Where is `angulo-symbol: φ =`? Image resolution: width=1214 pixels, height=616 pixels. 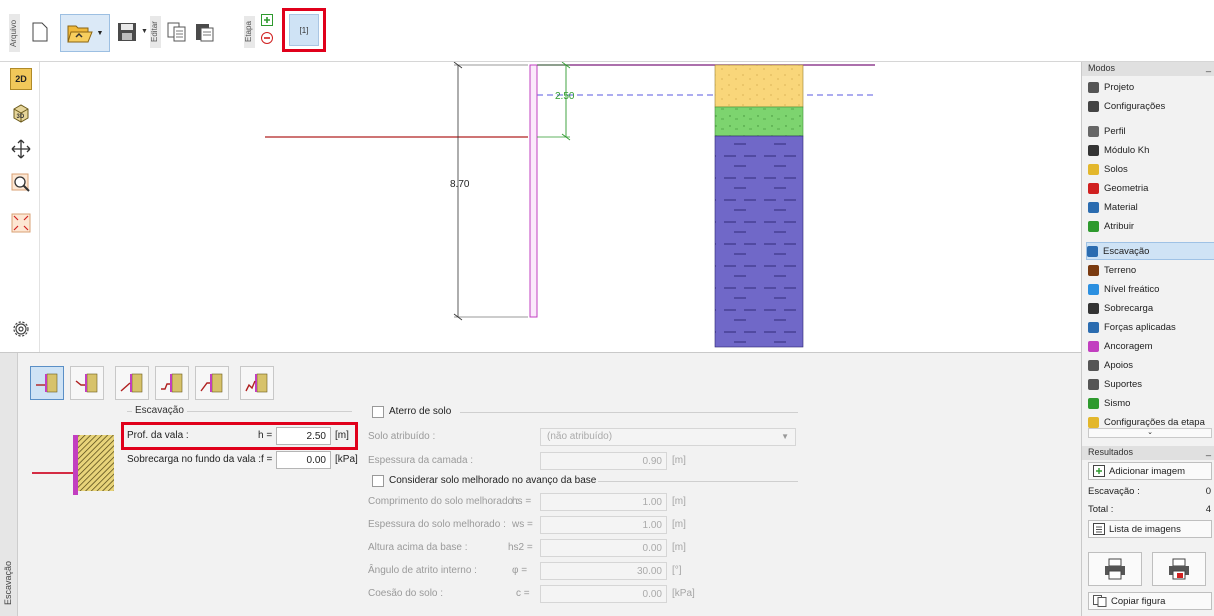 angulo-symbol: φ = is located at coordinates (520, 570).